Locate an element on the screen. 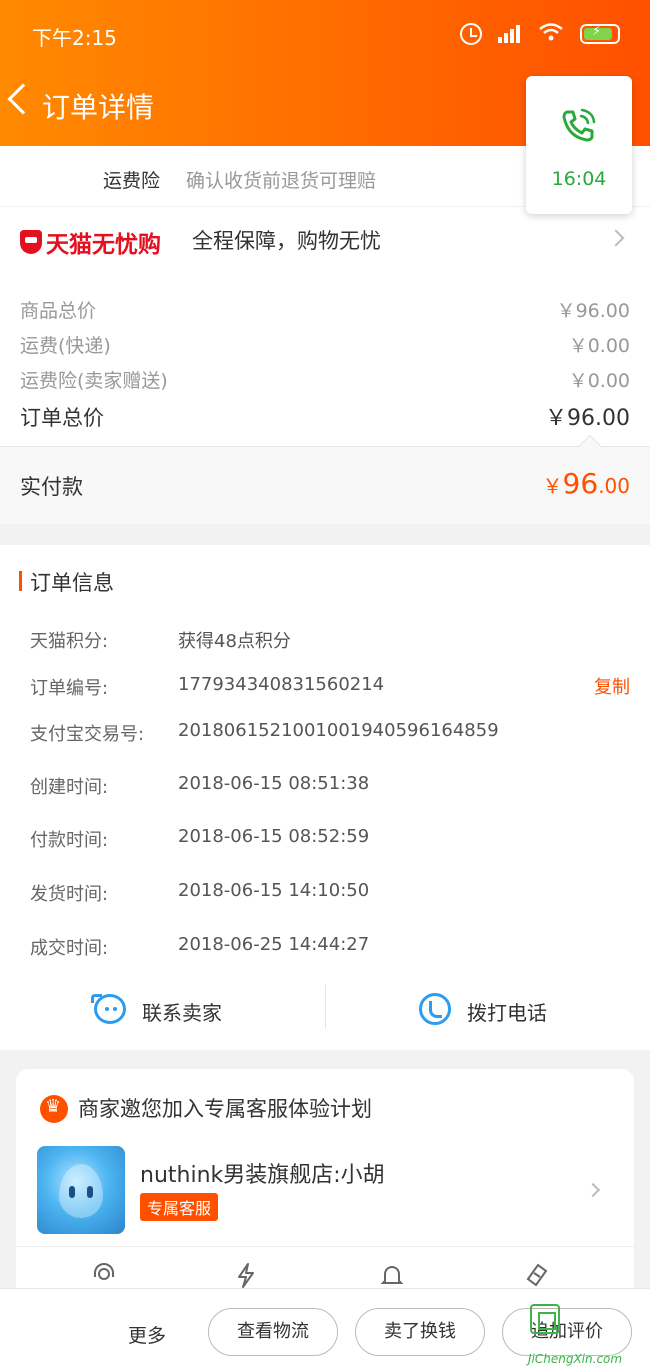 The width and height of the screenshot is (650, 1372). order-number: 177934340831560214 is located at coordinates (281, 684).